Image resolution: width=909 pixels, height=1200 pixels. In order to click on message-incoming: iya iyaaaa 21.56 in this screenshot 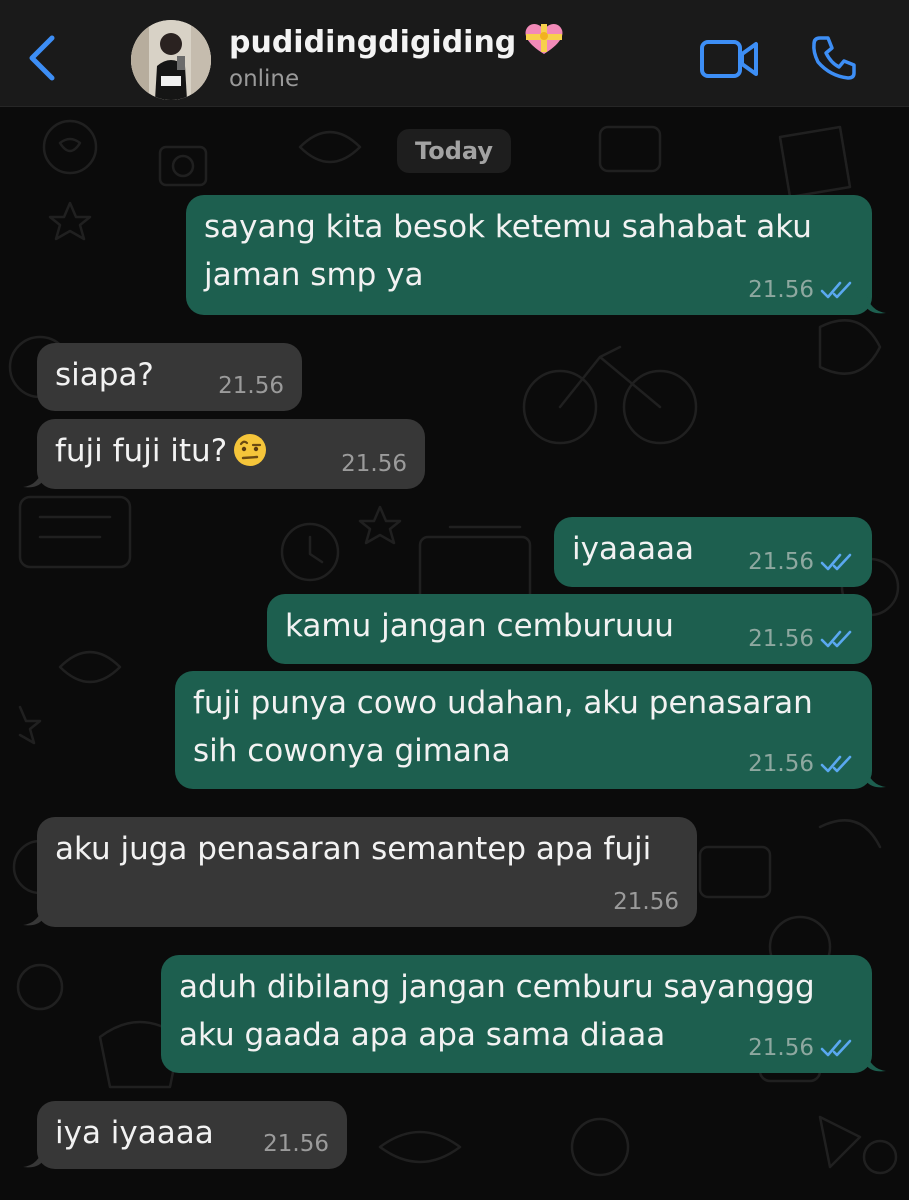, I will do `click(185, 1135)`.